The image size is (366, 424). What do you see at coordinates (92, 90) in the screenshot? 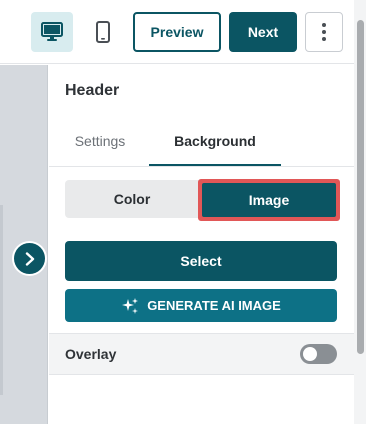
I see `panel-title: Header` at bounding box center [92, 90].